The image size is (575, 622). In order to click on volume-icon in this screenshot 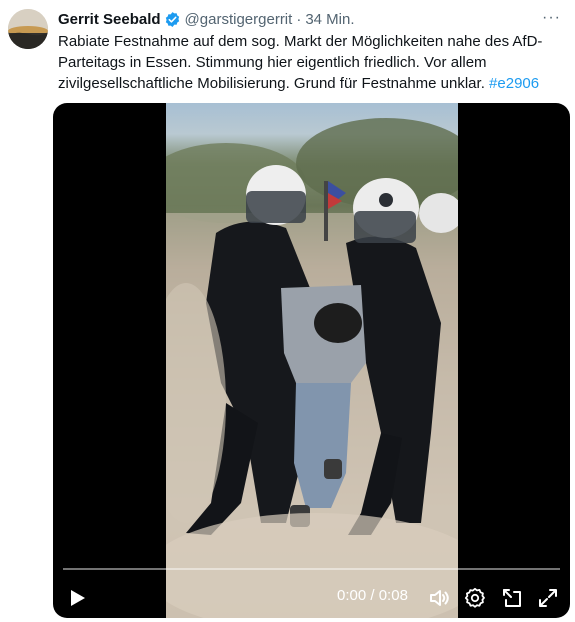, I will do `click(439, 598)`.